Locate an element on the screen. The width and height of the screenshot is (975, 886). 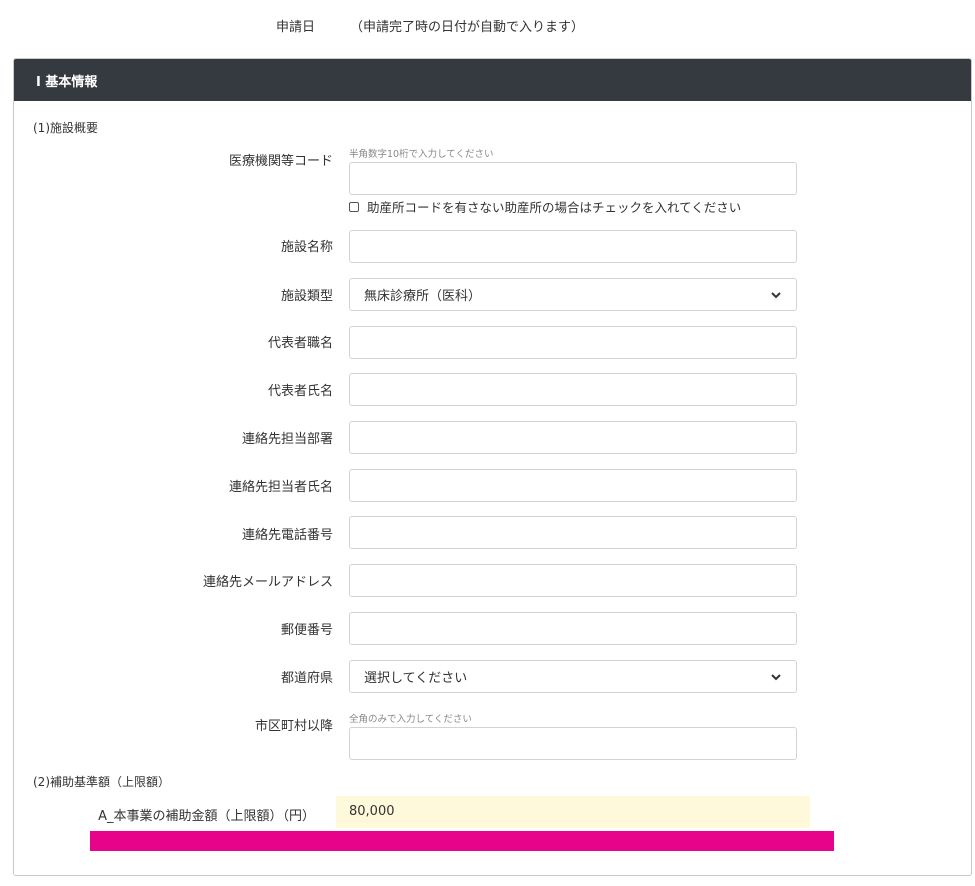
accent-bar is located at coordinates (462, 841).